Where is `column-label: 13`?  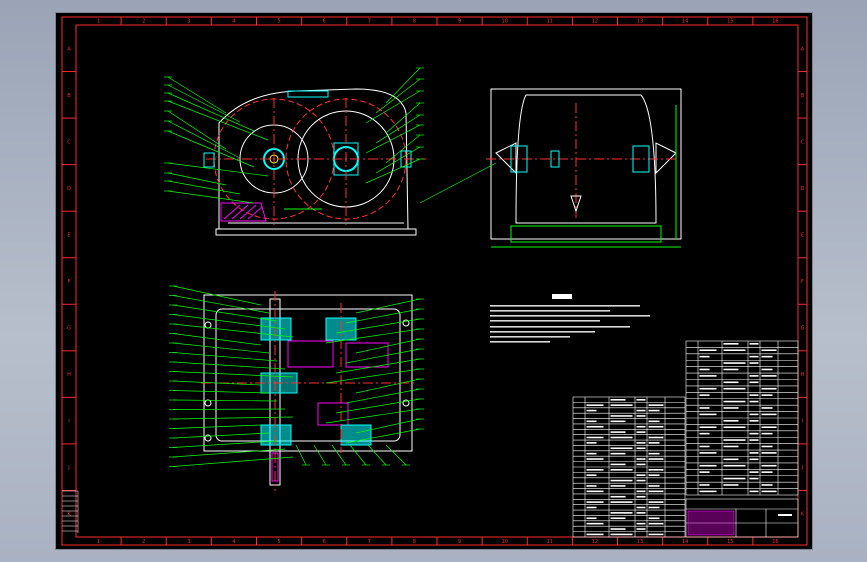
column-label: 13 is located at coordinates (640, 542).